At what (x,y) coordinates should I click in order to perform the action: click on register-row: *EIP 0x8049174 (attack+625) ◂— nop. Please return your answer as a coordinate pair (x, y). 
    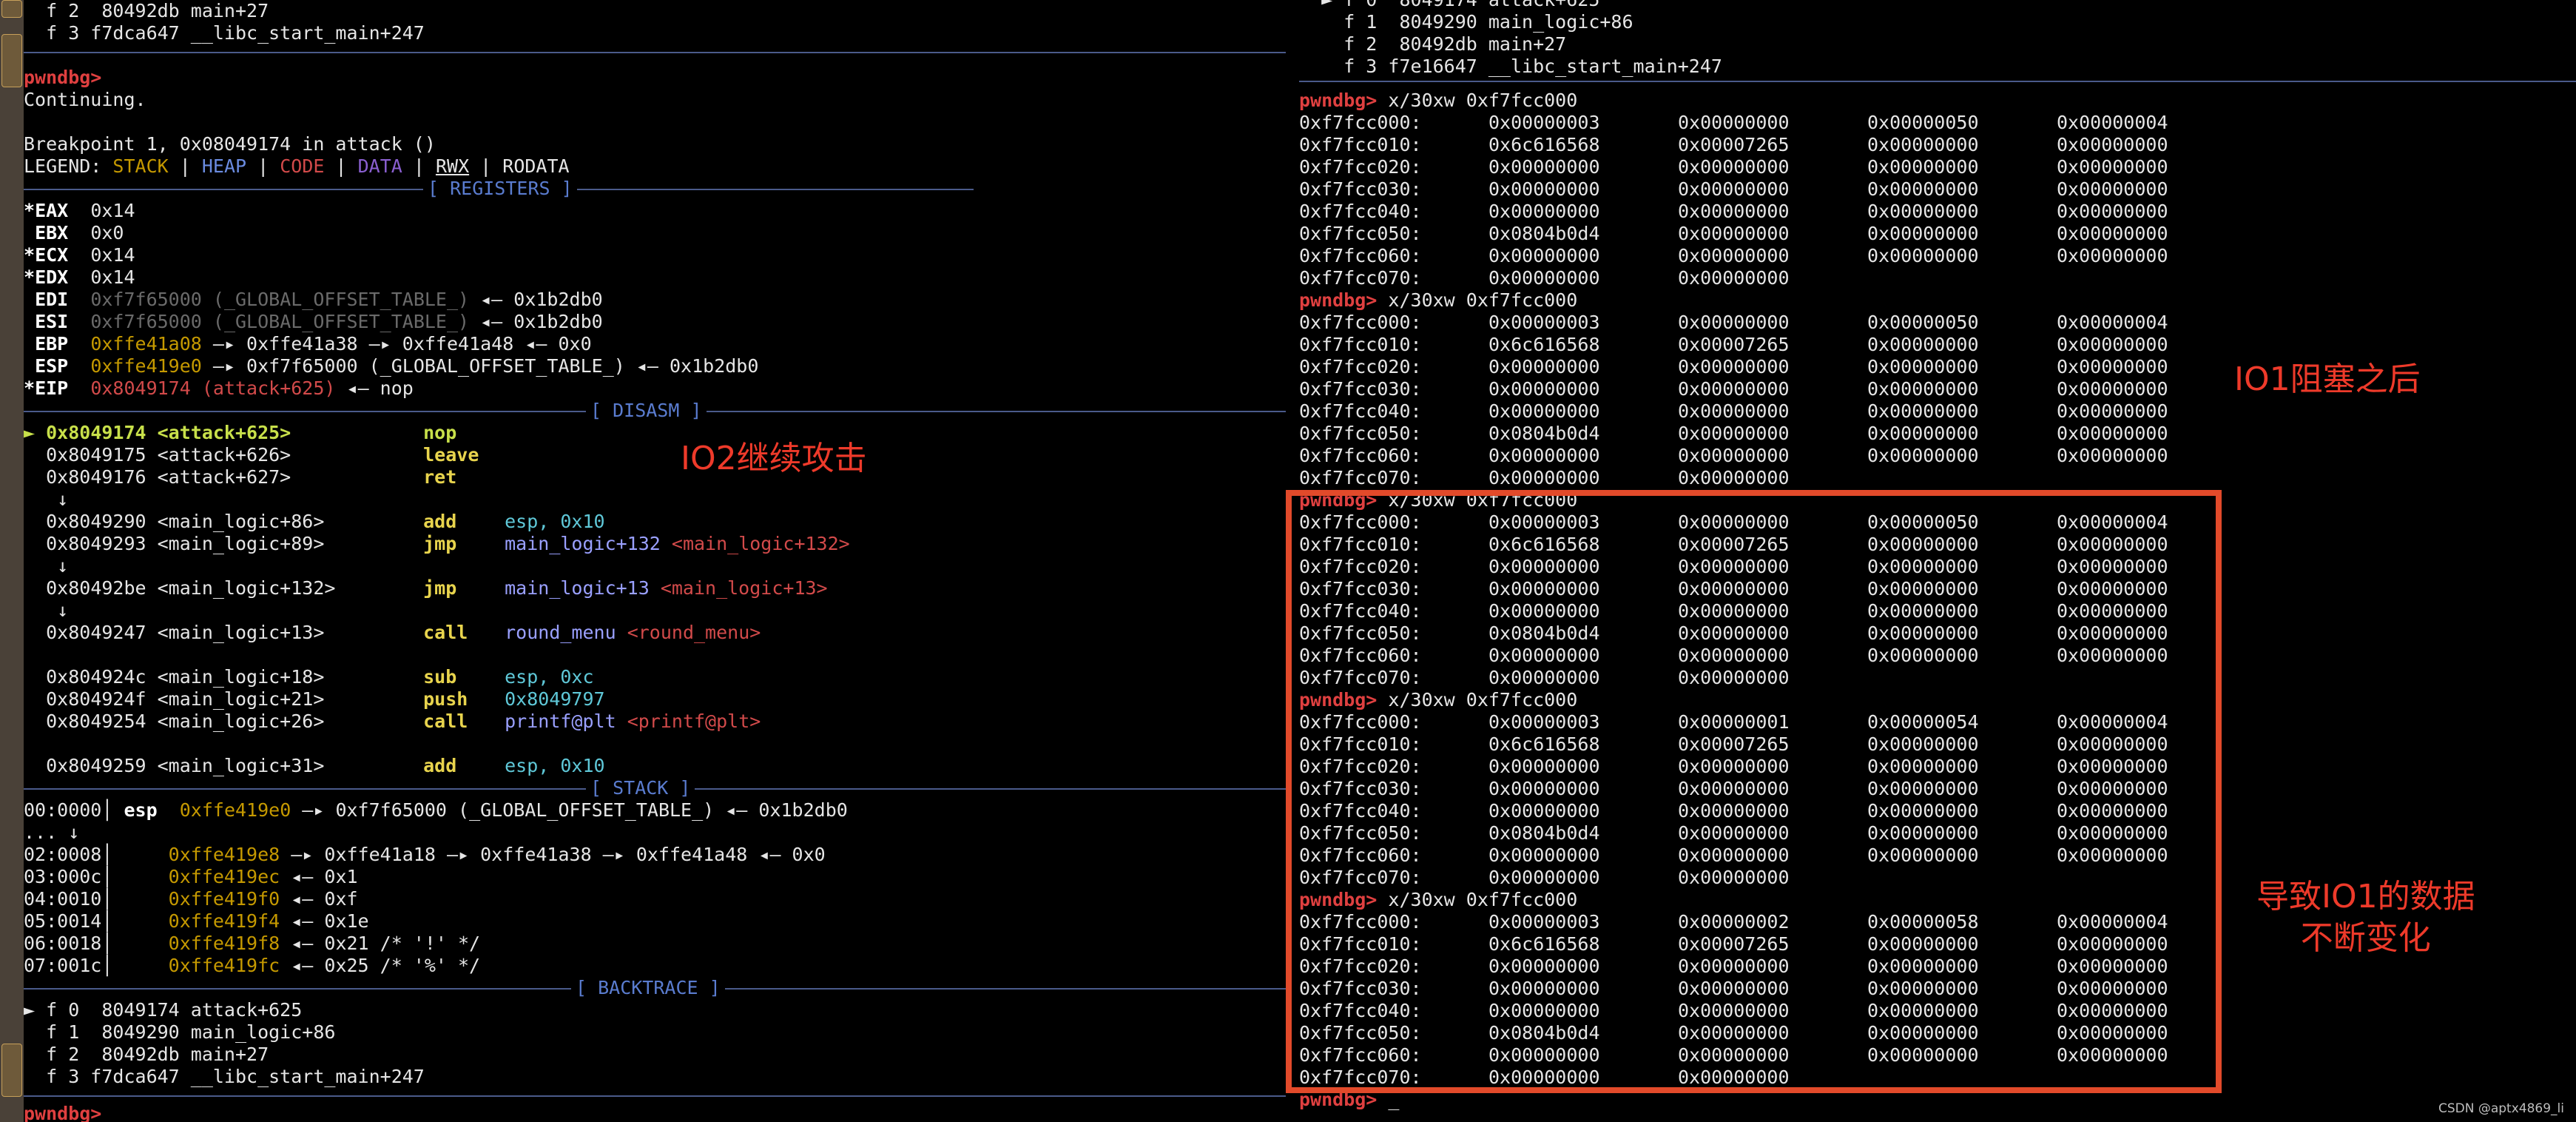
    Looking at the image, I should click on (655, 388).